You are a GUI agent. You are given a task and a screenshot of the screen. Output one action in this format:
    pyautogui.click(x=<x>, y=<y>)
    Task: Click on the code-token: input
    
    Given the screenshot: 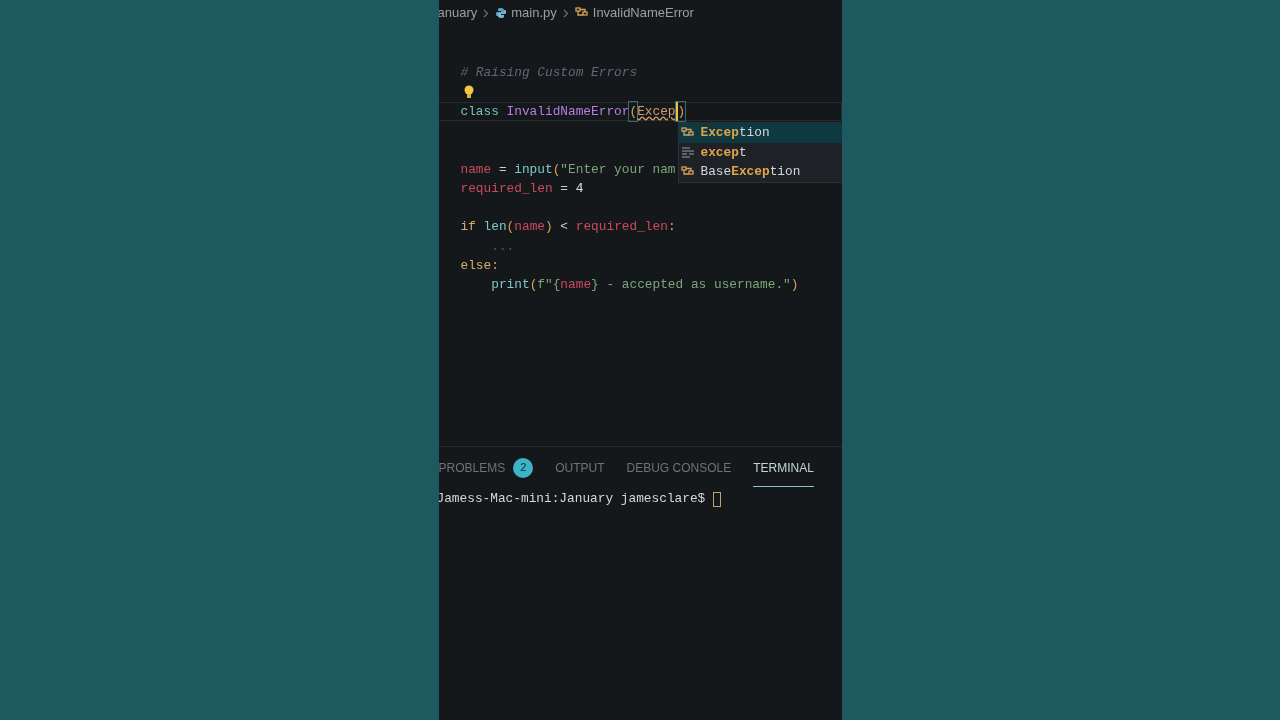 What is the action you would take?
    pyautogui.click(x=533, y=169)
    